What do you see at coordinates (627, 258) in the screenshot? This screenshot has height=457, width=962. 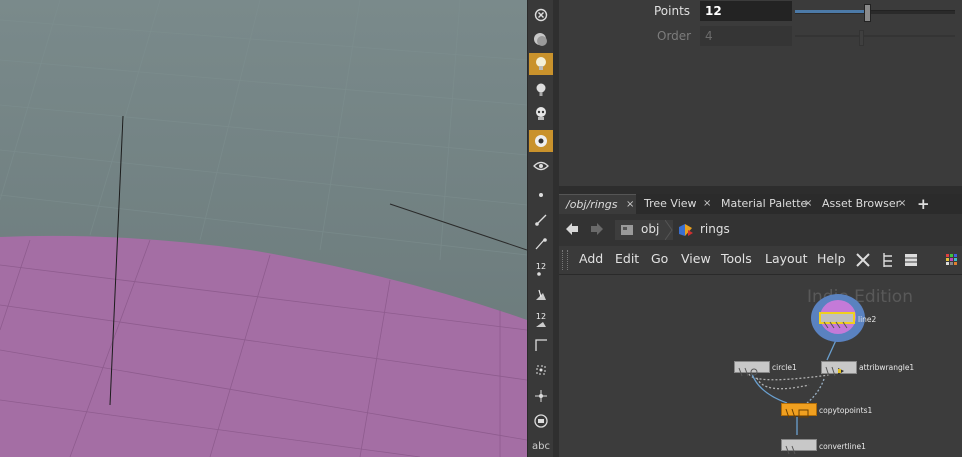 I see `menu-edit: Edit` at bounding box center [627, 258].